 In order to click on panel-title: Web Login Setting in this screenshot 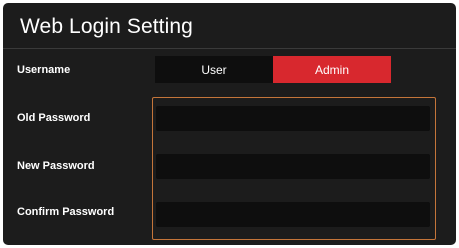, I will do `click(106, 26)`.